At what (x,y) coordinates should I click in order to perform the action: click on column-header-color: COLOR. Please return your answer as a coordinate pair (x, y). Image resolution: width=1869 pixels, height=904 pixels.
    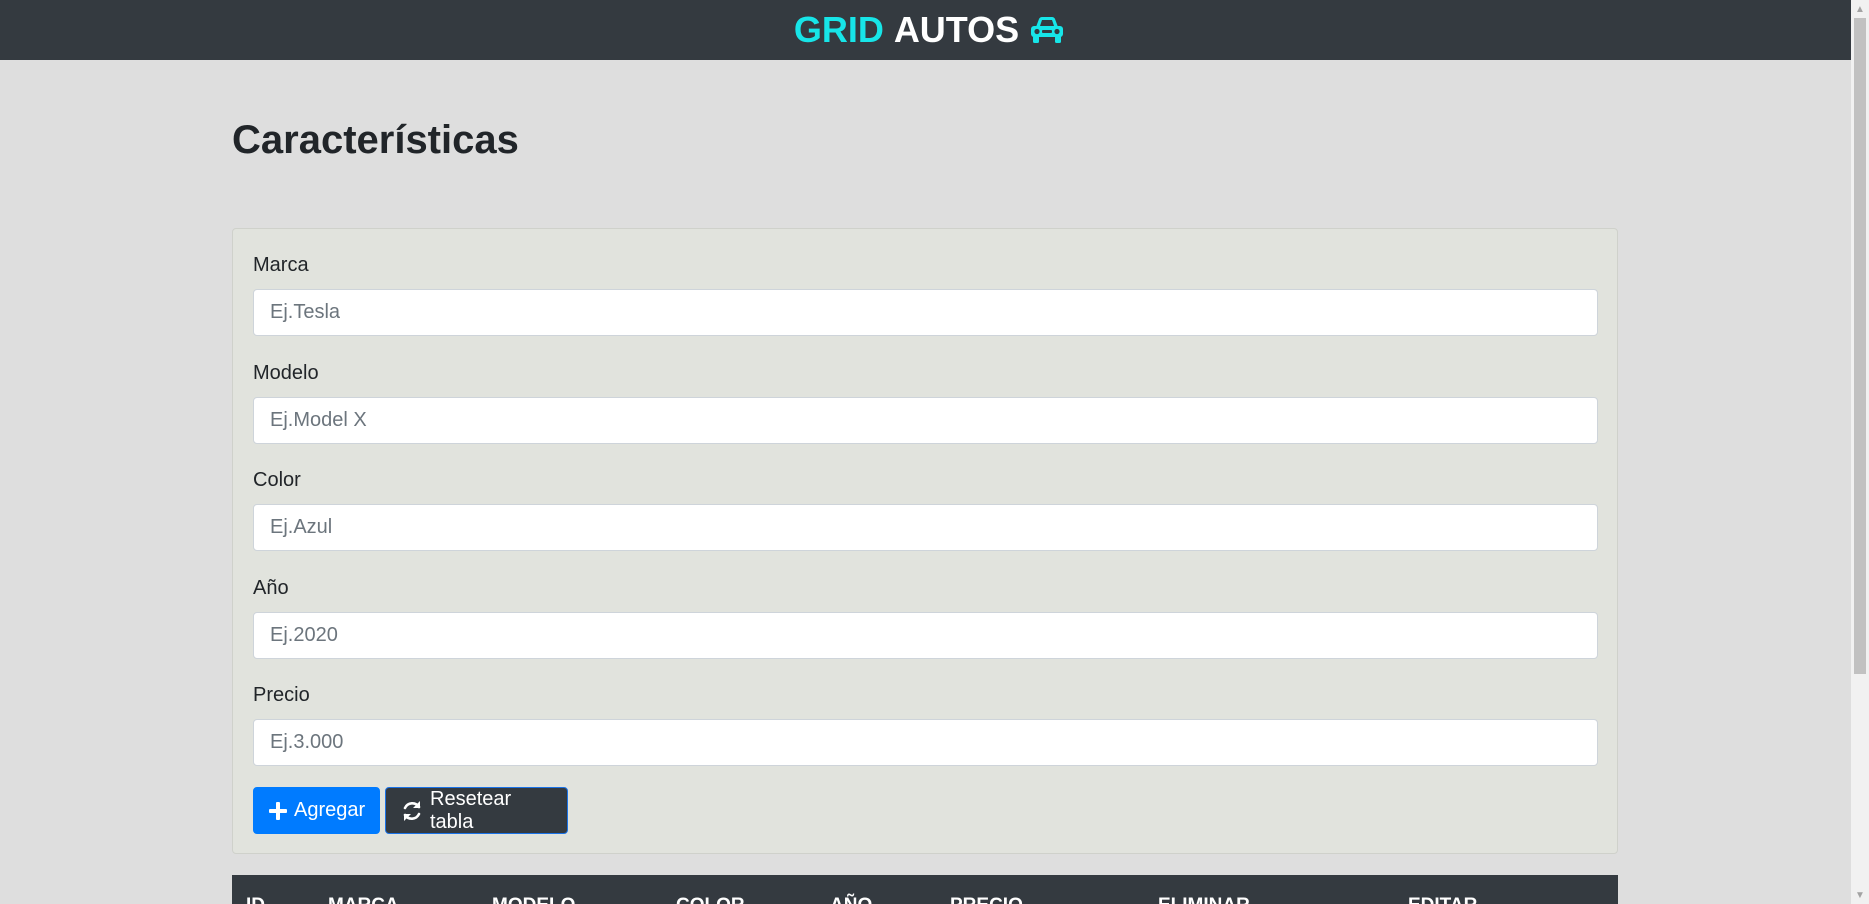
    Looking at the image, I should click on (710, 899).